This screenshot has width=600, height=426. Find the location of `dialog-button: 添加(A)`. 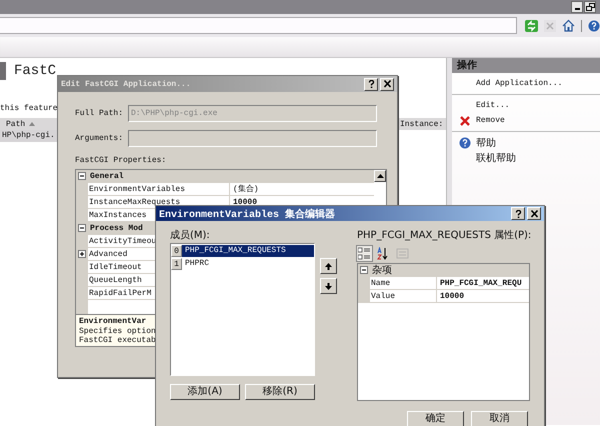

dialog-button: 添加(A) is located at coordinates (205, 392).